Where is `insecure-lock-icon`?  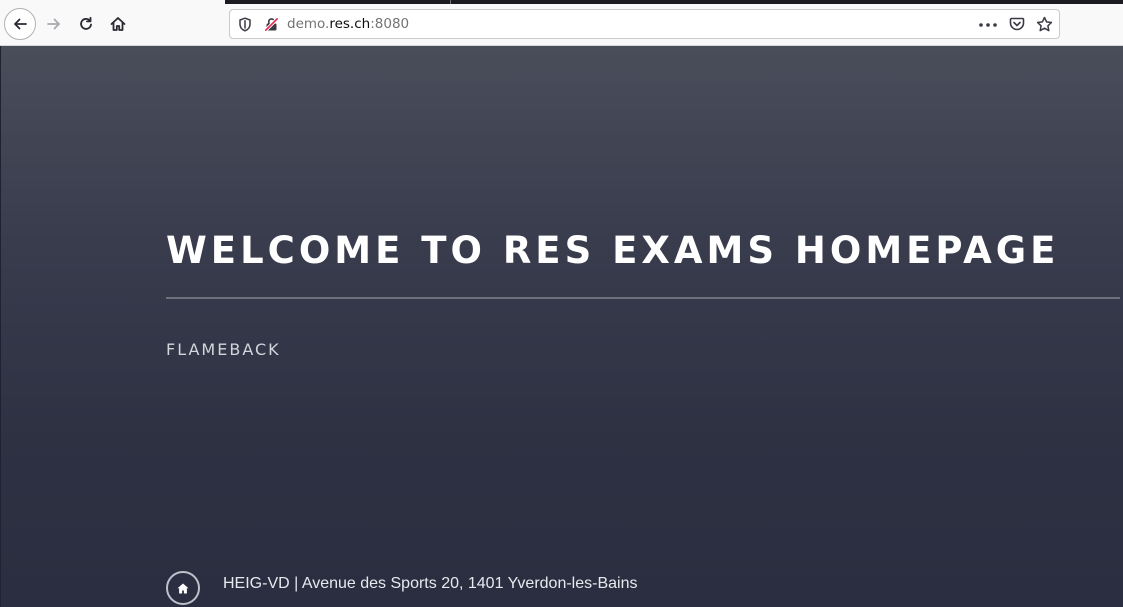 insecure-lock-icon is located at coordinates (271, 24).